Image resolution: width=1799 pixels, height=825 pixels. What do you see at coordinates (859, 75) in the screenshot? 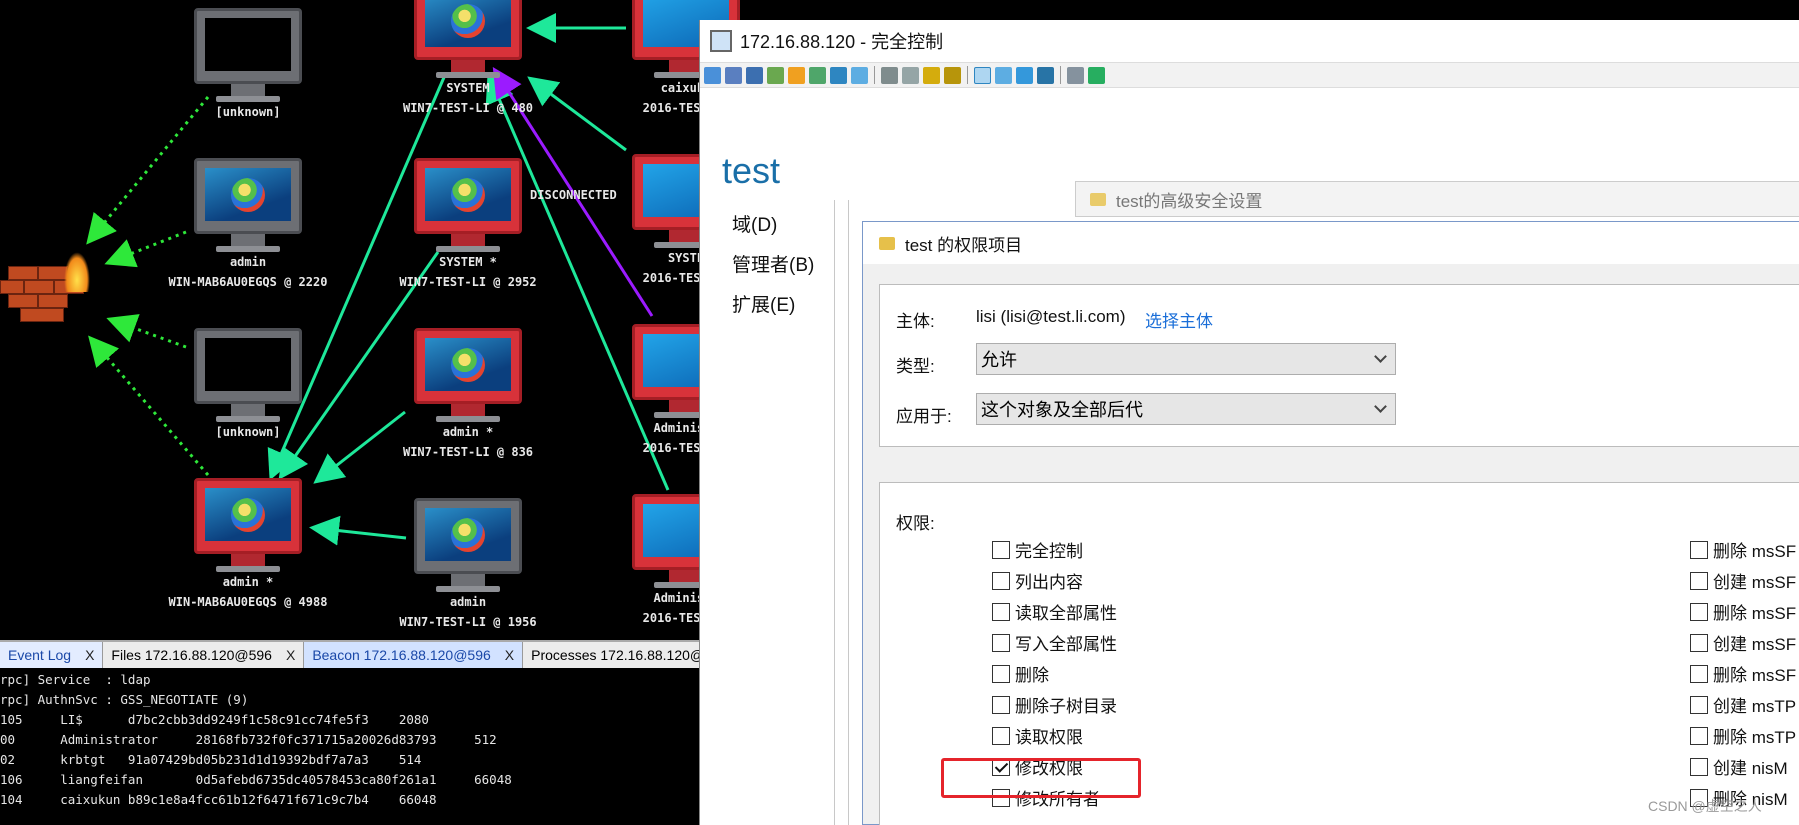
I see `toolbar-message-icon` at bounding box center [859, 75].